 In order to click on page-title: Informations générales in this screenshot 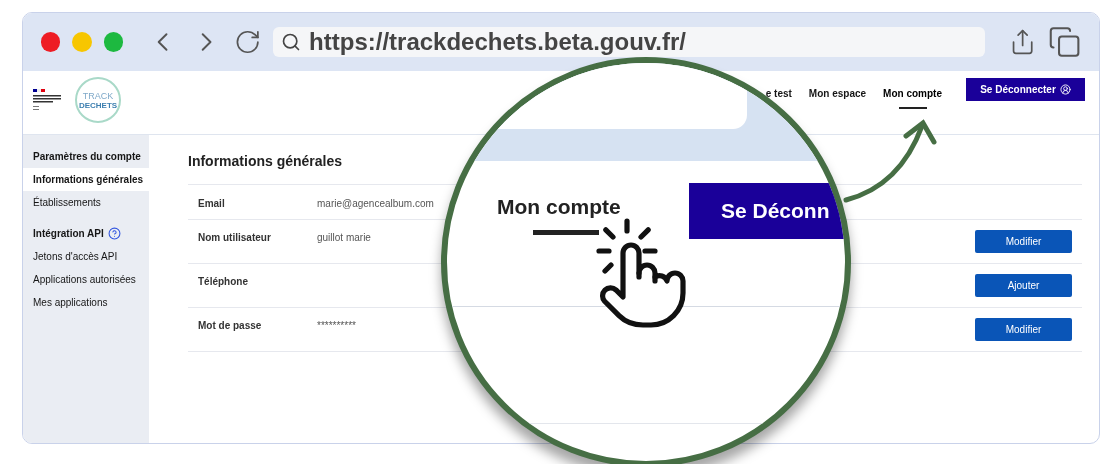, I will do `click(266, 161)`.